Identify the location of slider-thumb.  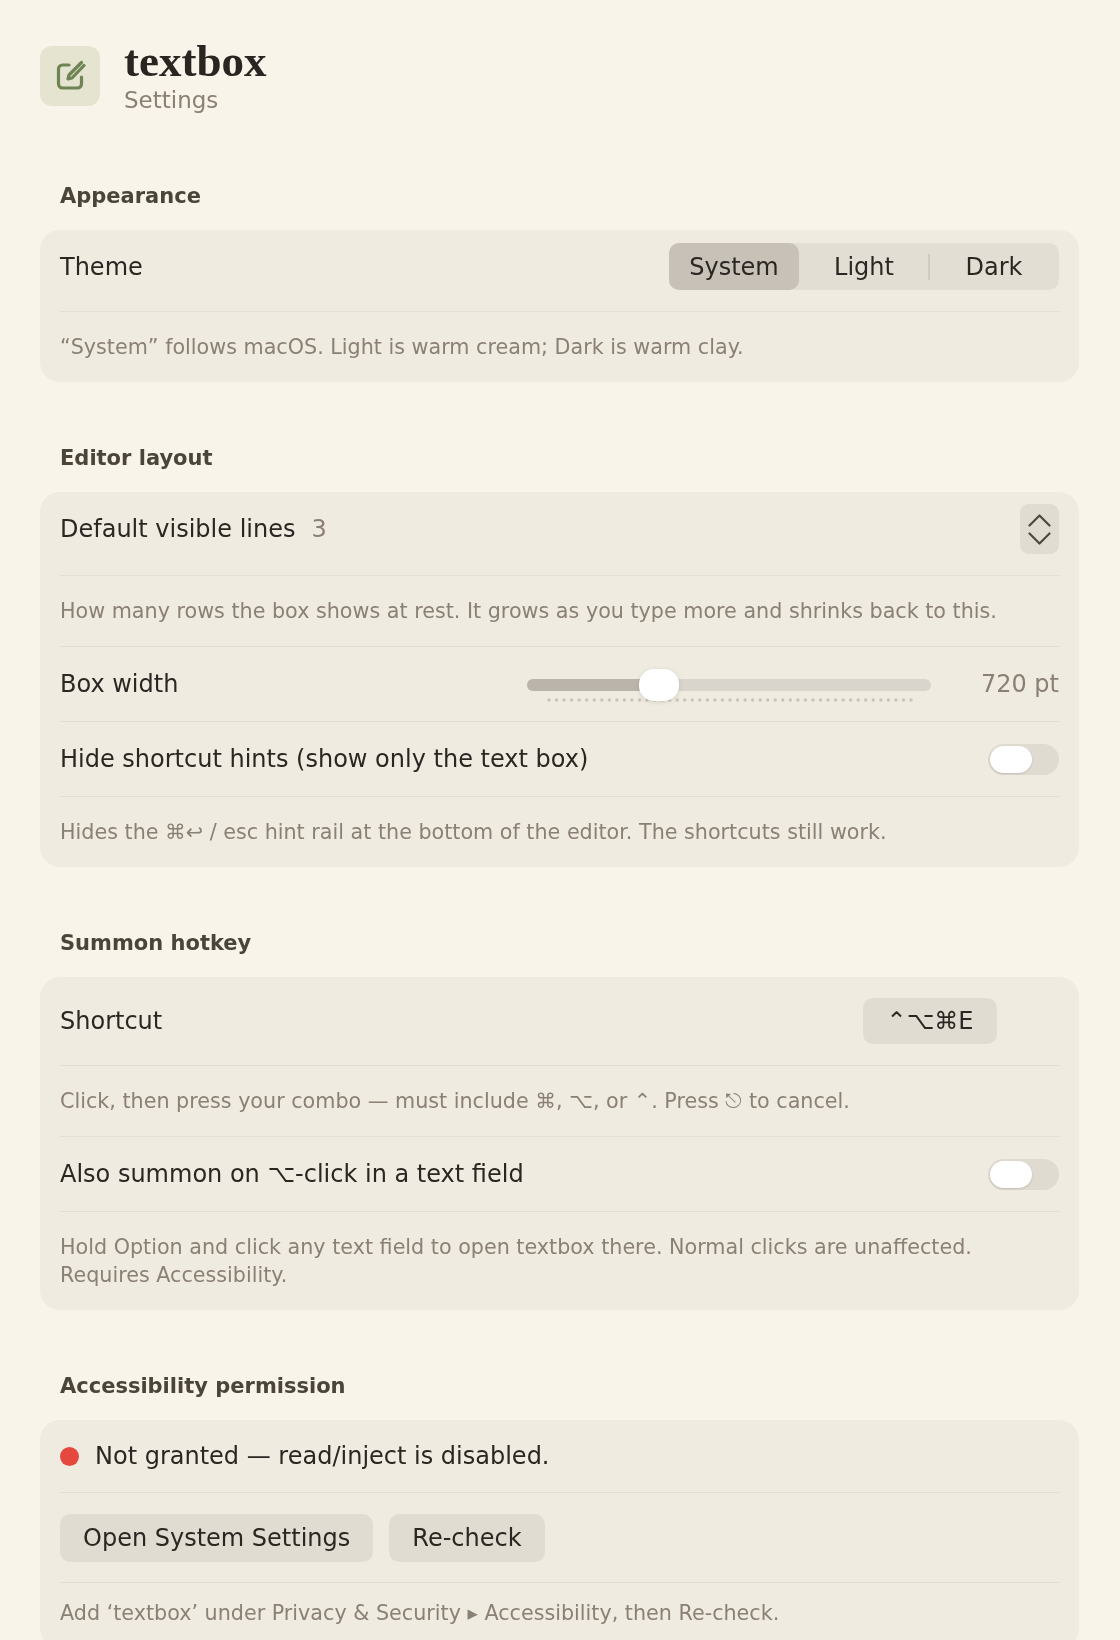
(658, 684).